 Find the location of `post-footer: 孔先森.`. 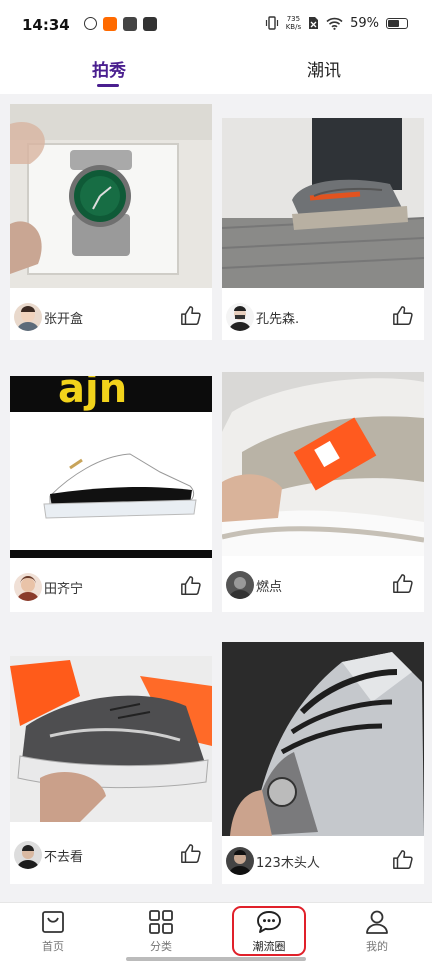

post-footer: 孔先森. is located at coordinates (323, 317).